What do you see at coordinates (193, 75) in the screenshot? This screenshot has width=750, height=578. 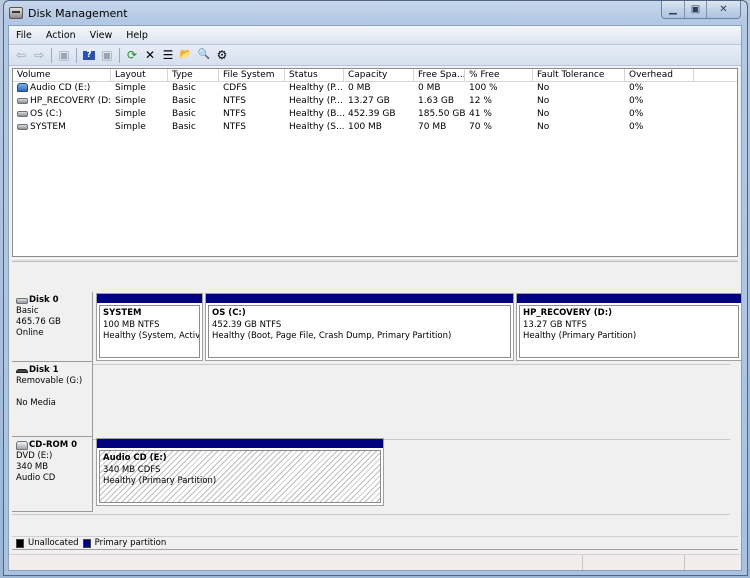 I see `column-header-type: Type` at bounding box center [193, 75].